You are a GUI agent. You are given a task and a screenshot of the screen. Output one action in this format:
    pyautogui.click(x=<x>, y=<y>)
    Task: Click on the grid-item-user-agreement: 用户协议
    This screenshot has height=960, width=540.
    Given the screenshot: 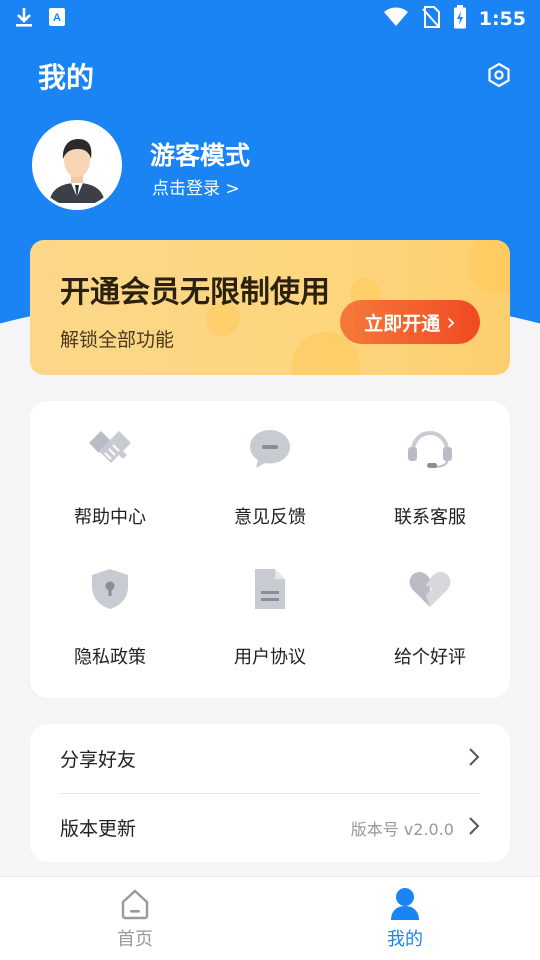 What is the action you would take?
    pyautogui.click(x=270, y=606)
    